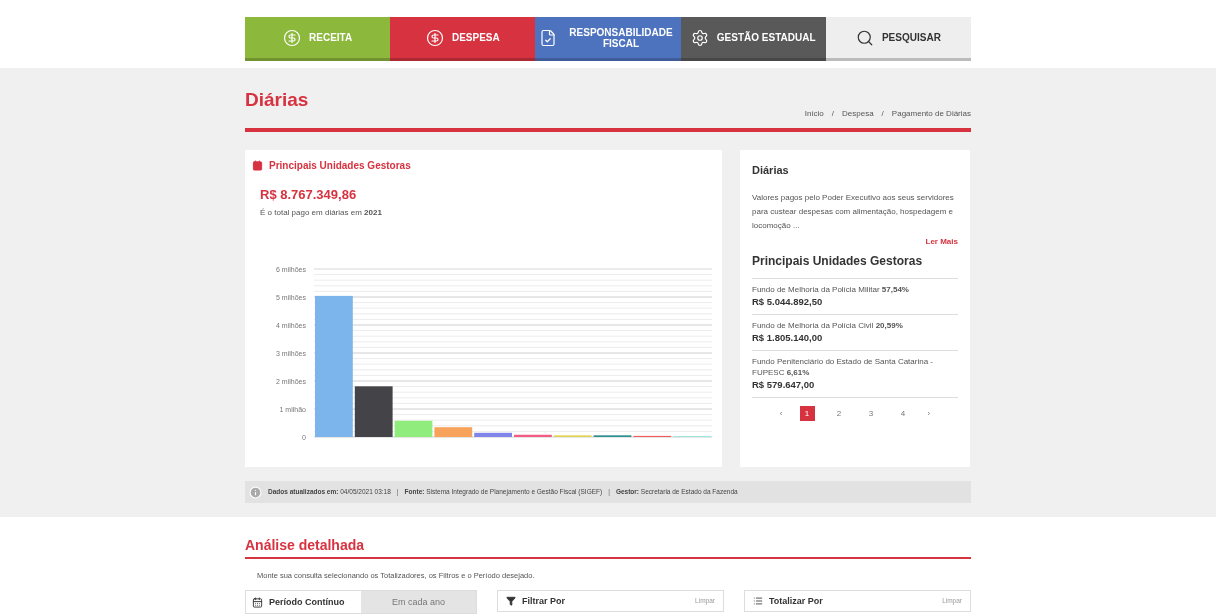 This screenshot has width=1216, height=615. I want to click on gears-icon, so click(699, 37).